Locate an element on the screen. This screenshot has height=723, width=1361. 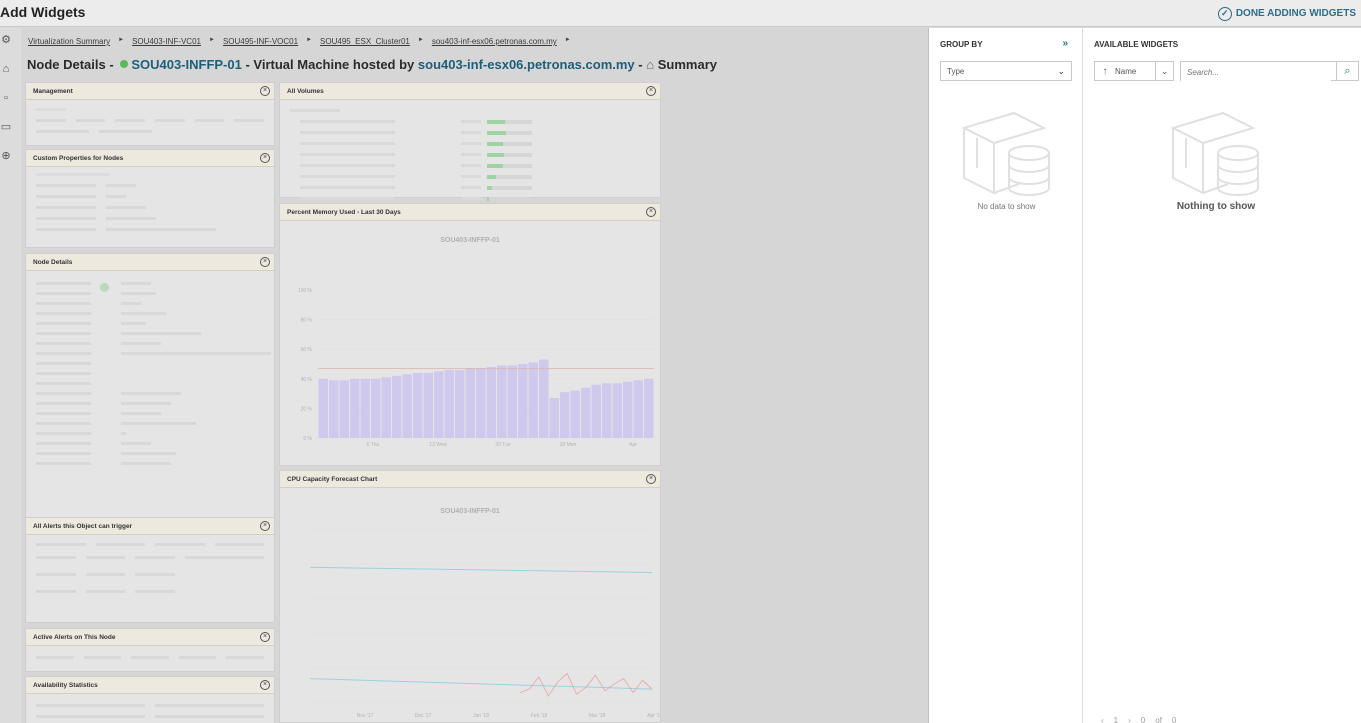
breadcrumb-item: SOU403-INF-VC01 is located at coordinates (166, 41).